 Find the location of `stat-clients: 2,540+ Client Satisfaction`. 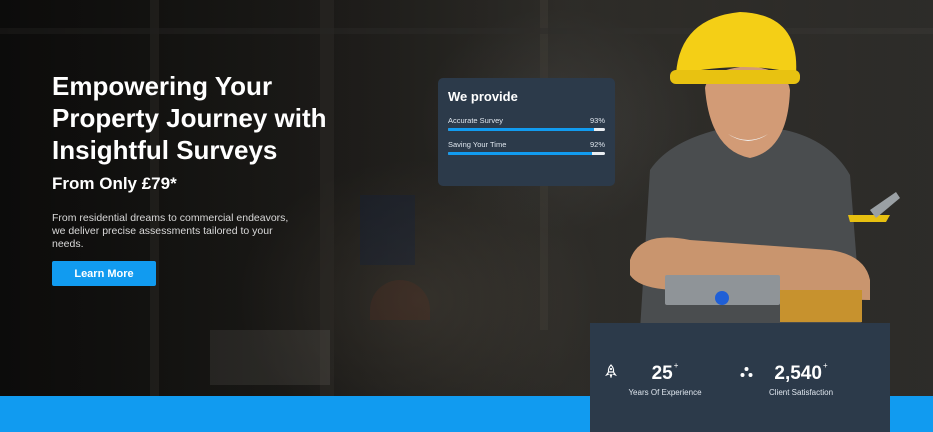

stat-clients: 2,540+ Client Satisfaction is located at coordinates (801, 379).